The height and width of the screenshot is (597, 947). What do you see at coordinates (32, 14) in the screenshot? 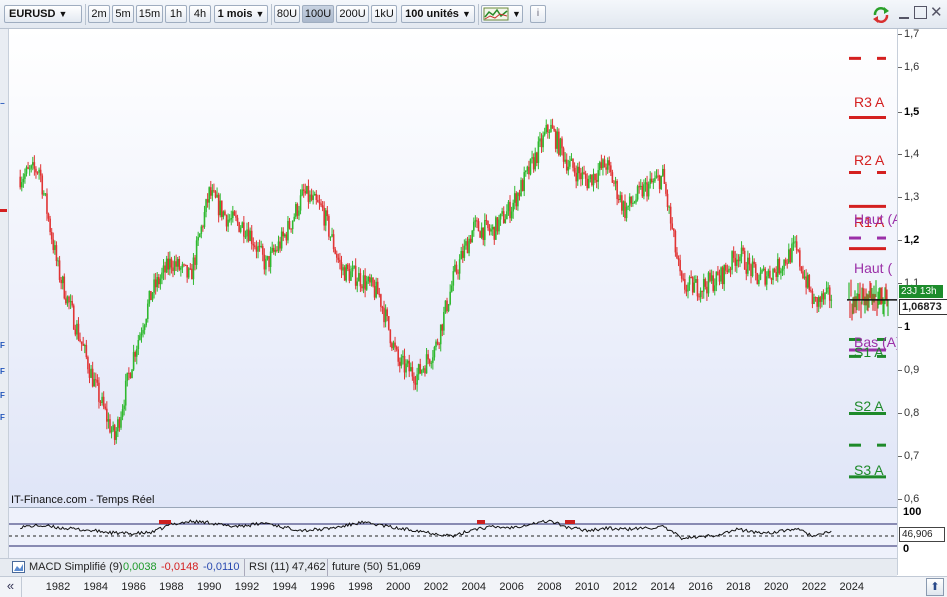
I see `symbol-label: EURUSD` at bounding box center [32, 14].